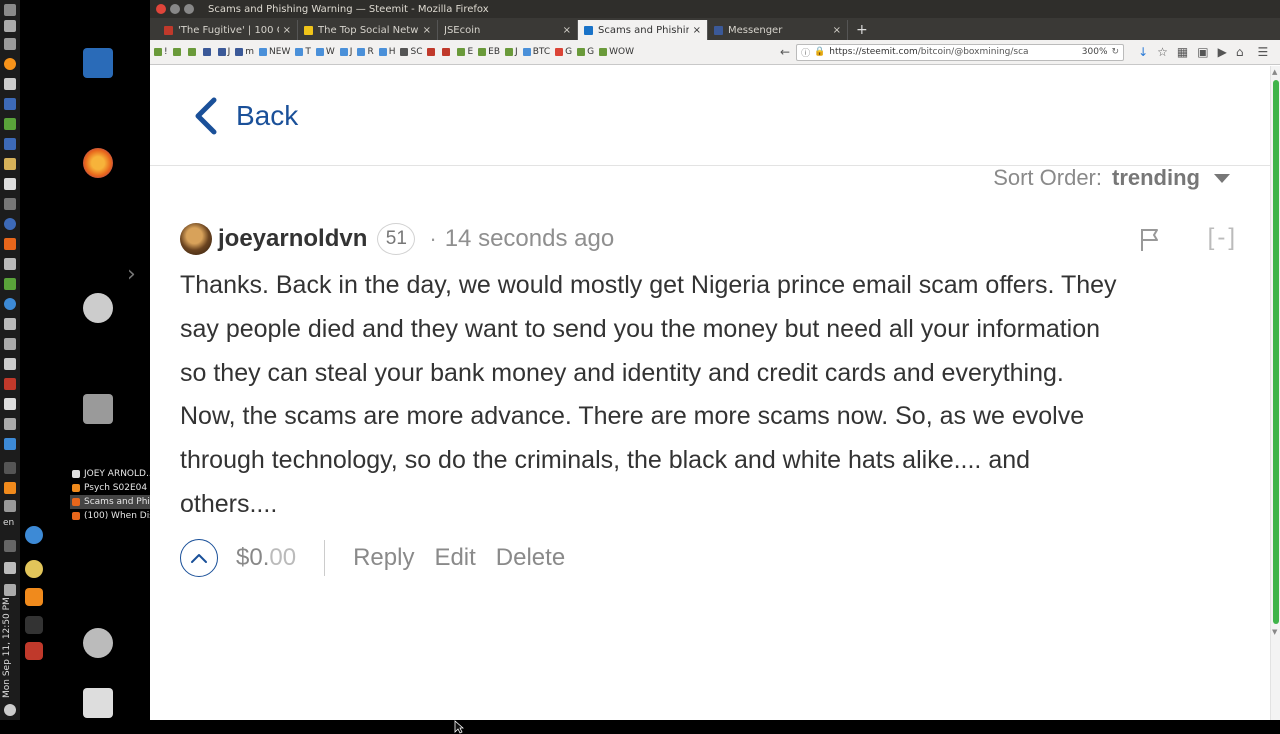  What do you see at coordinates (98, 643) in the screenshot?
I see `user-icon` at bounding box center [98, 643].